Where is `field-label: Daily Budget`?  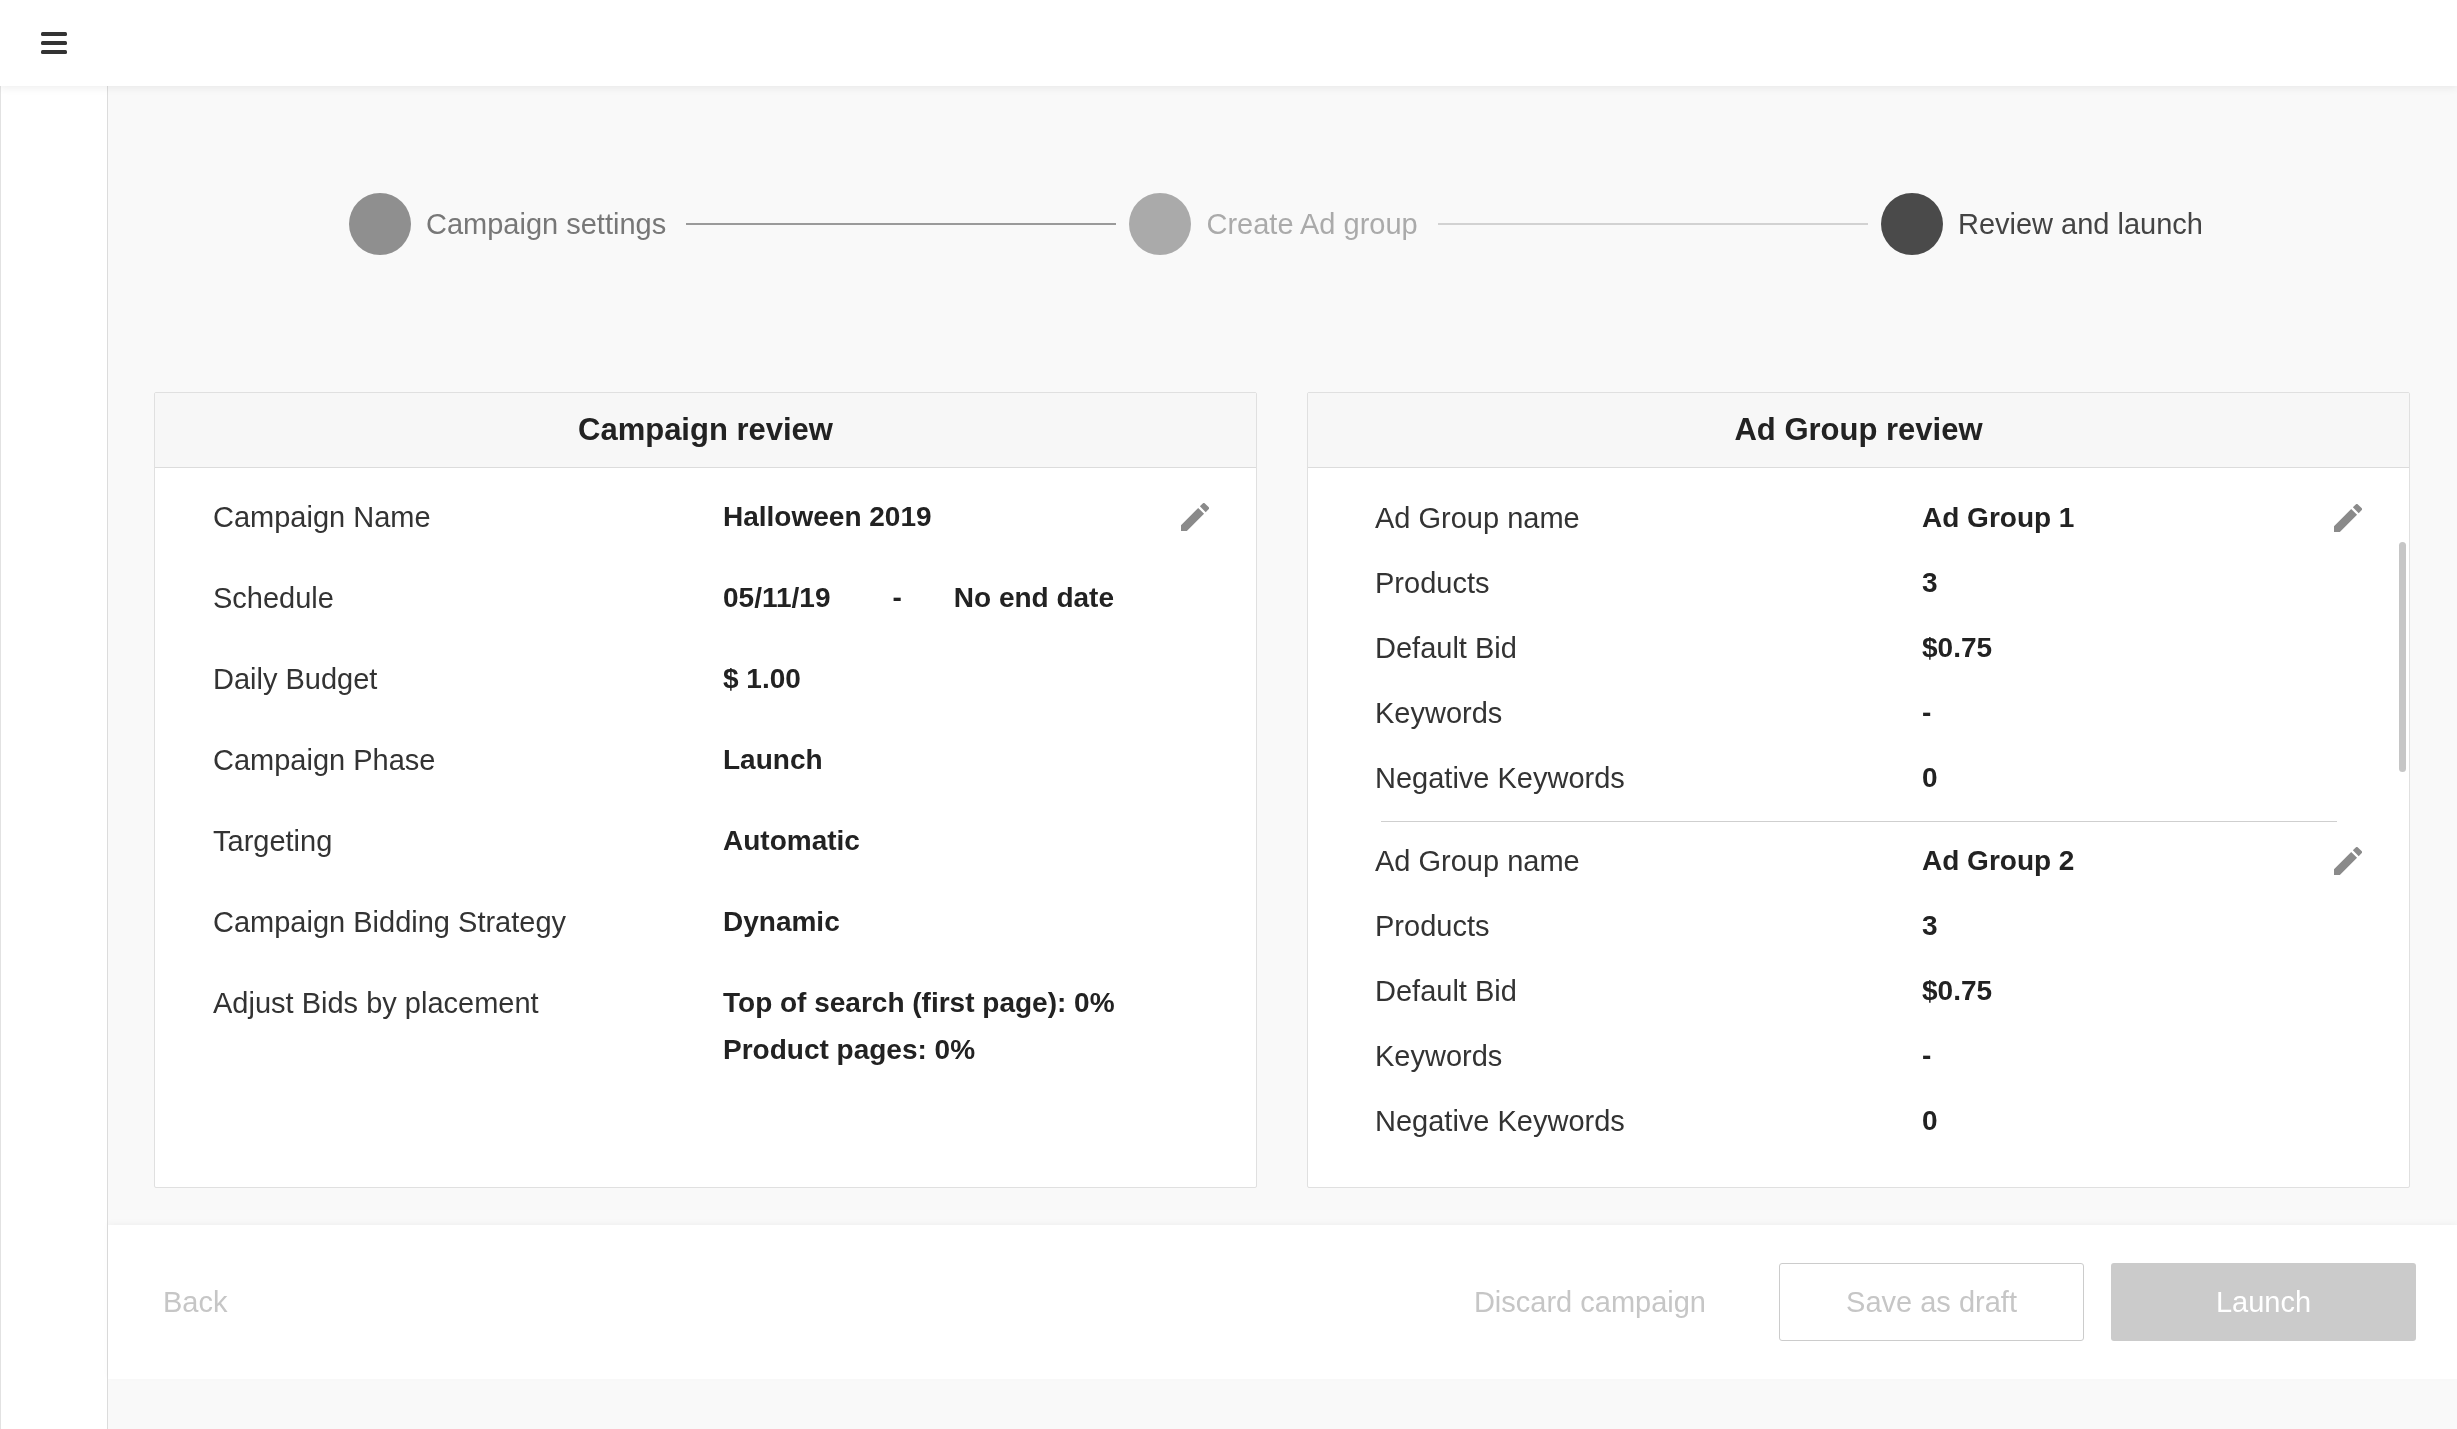
field-label: Daily Budget is located at coordinates (296, 679).